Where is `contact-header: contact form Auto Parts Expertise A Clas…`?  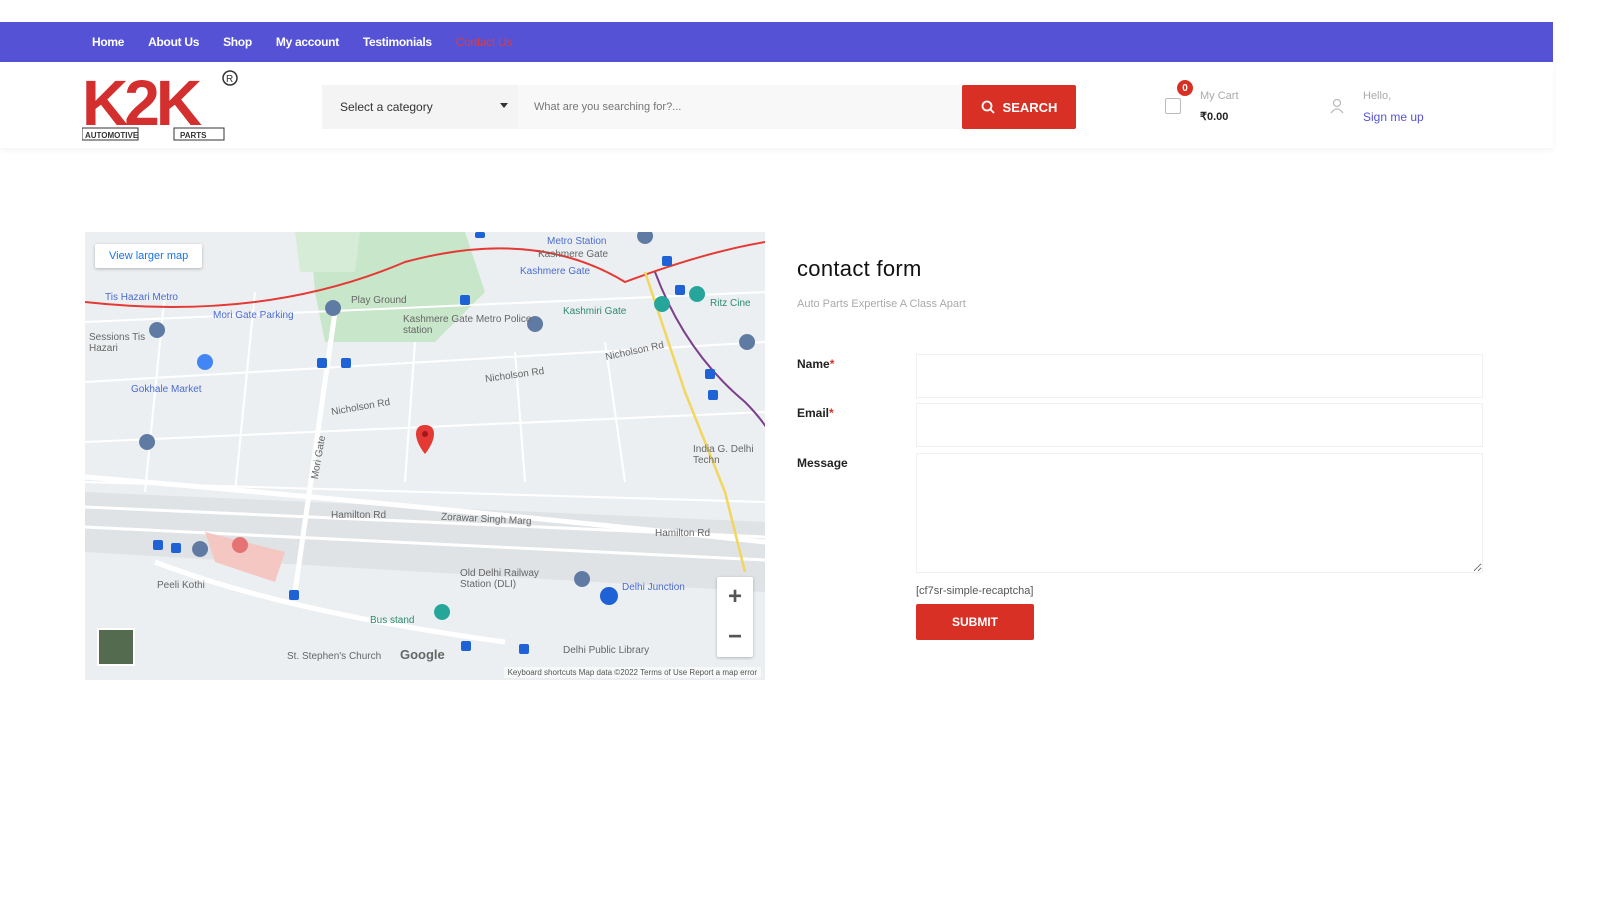 contact-header: contact form Auto Parts Expertise A Clas… is located at coordinates (1147, 283).